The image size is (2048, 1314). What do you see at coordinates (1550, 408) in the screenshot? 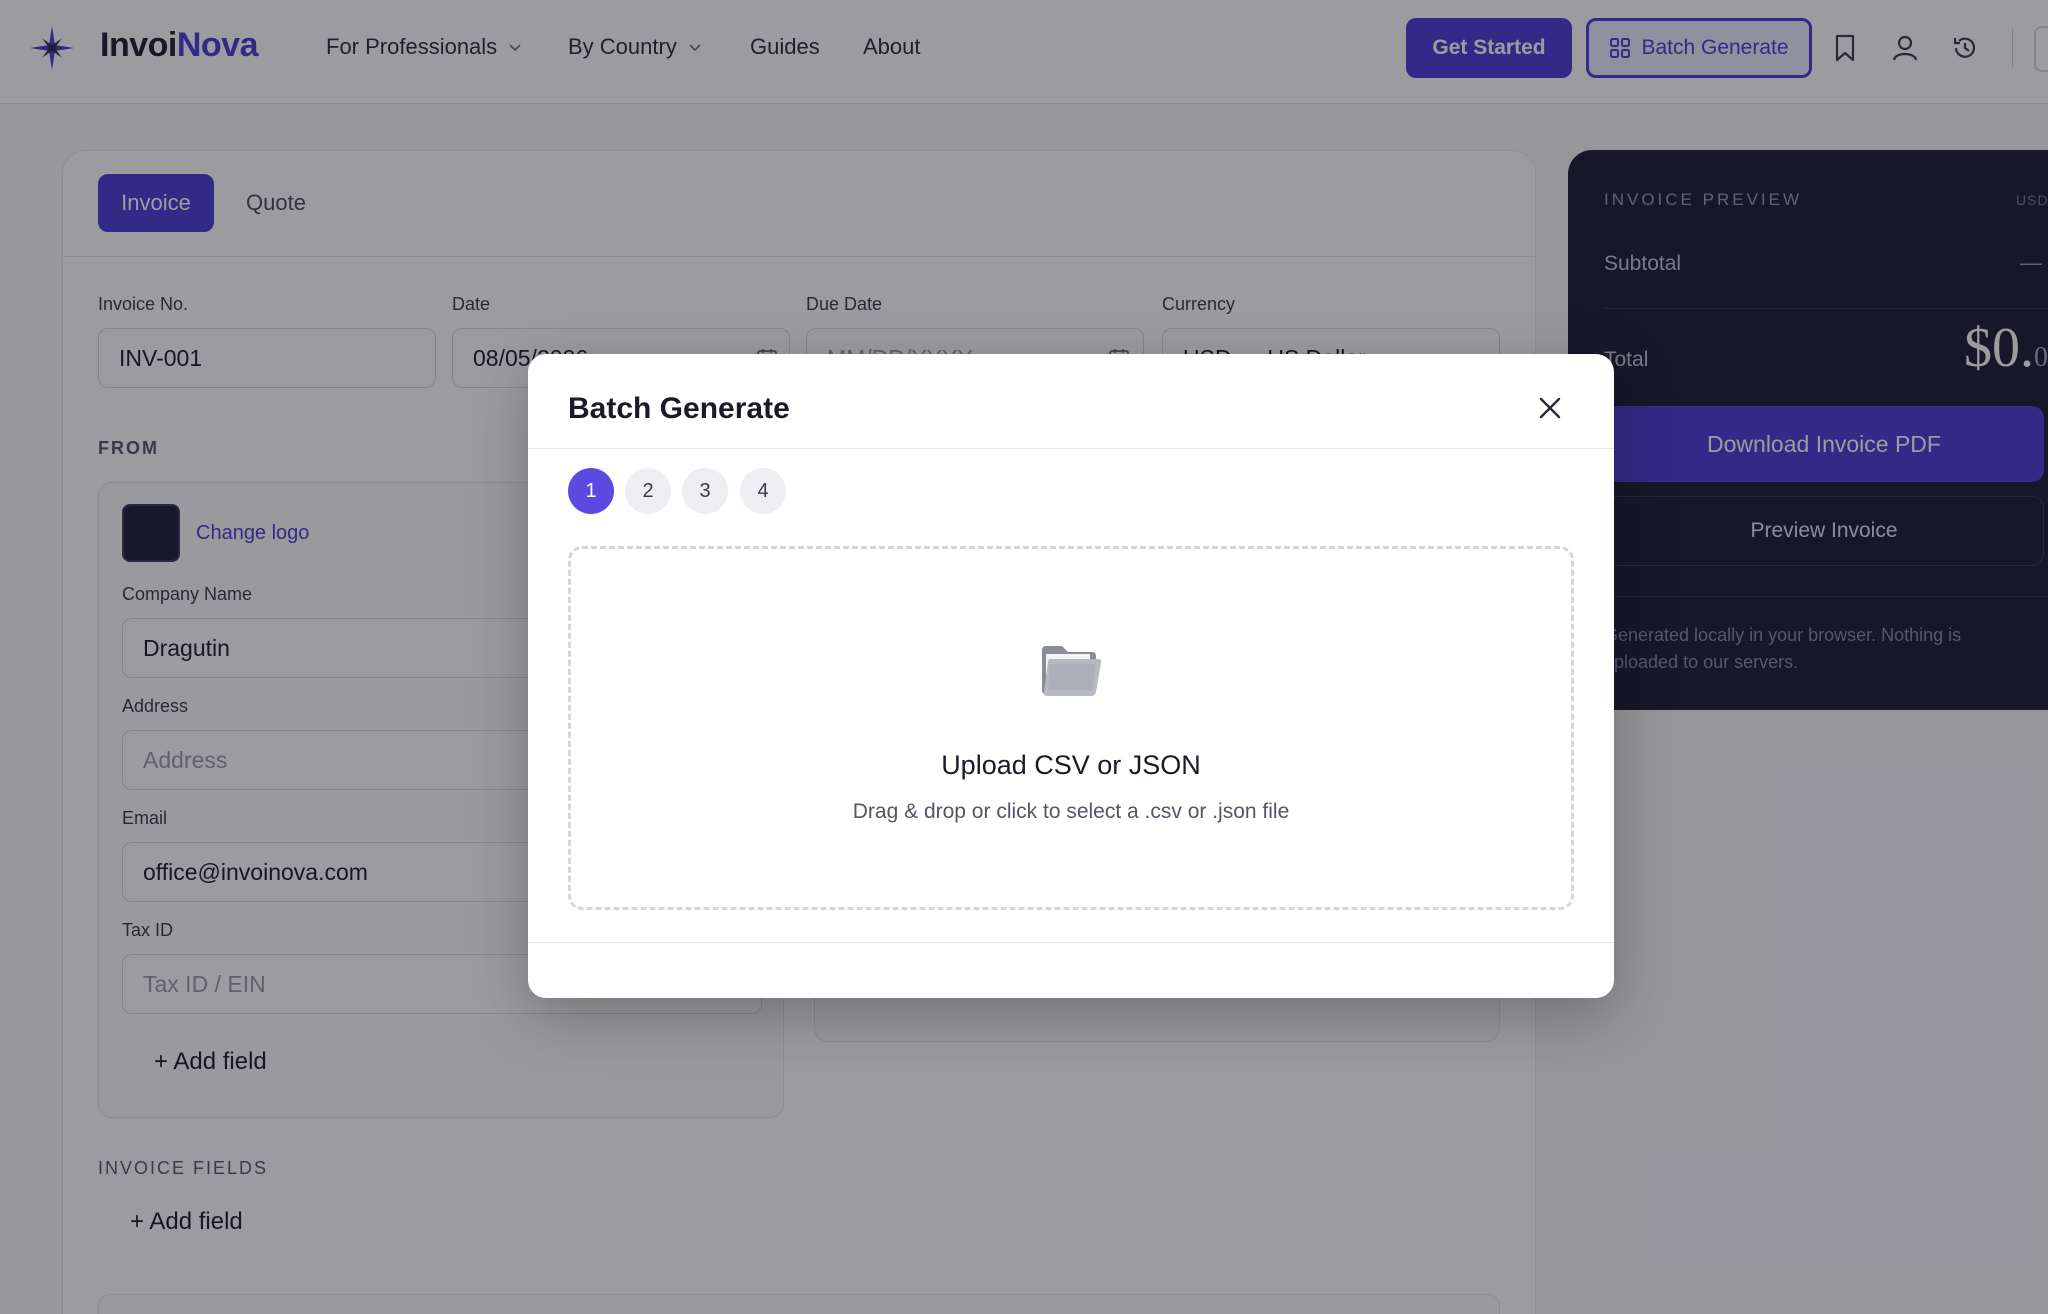
I see `close-icon` at bounding box center [1550, 408].